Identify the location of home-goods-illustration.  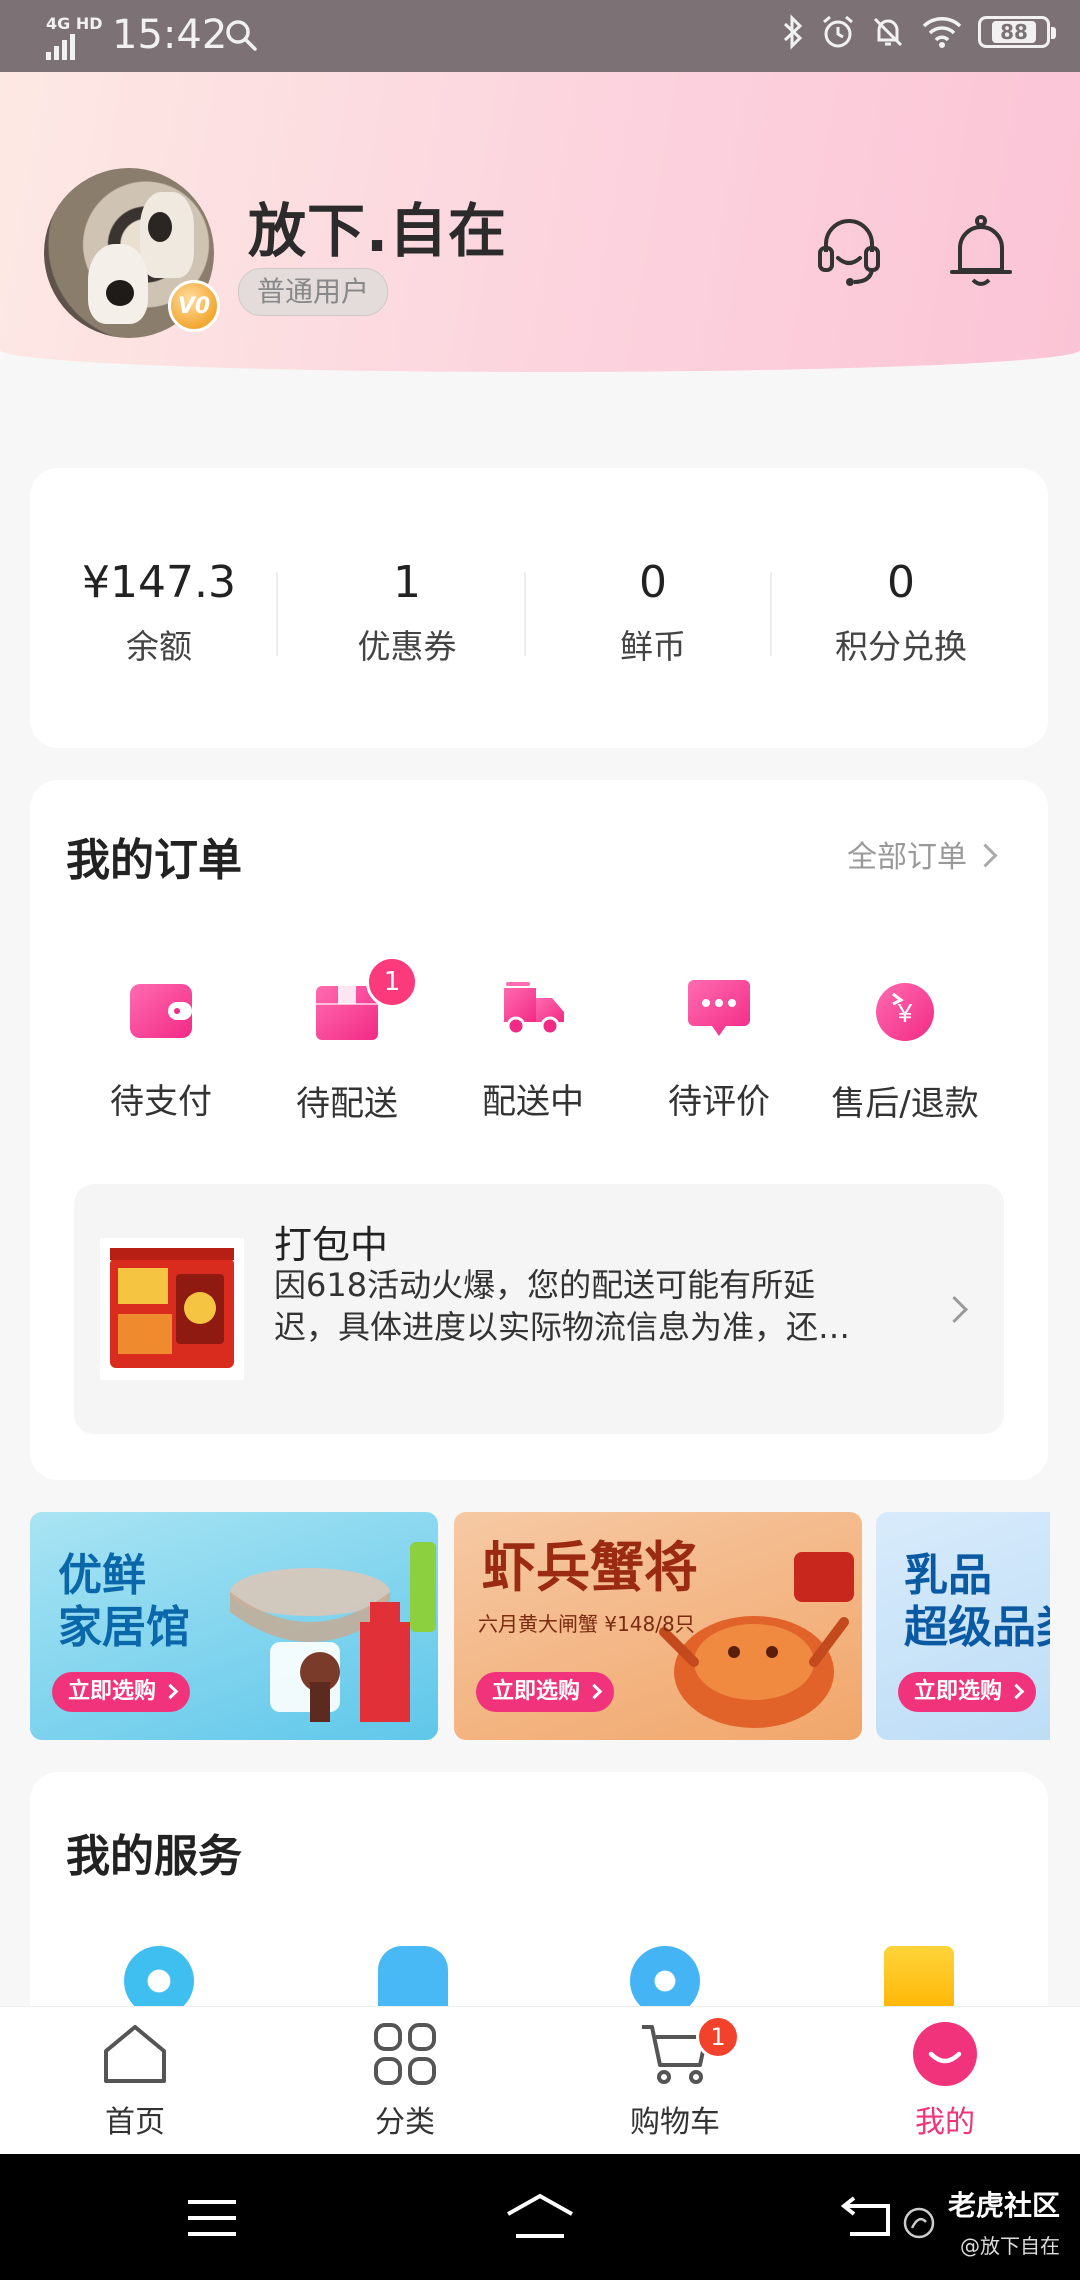
(333, 1632).